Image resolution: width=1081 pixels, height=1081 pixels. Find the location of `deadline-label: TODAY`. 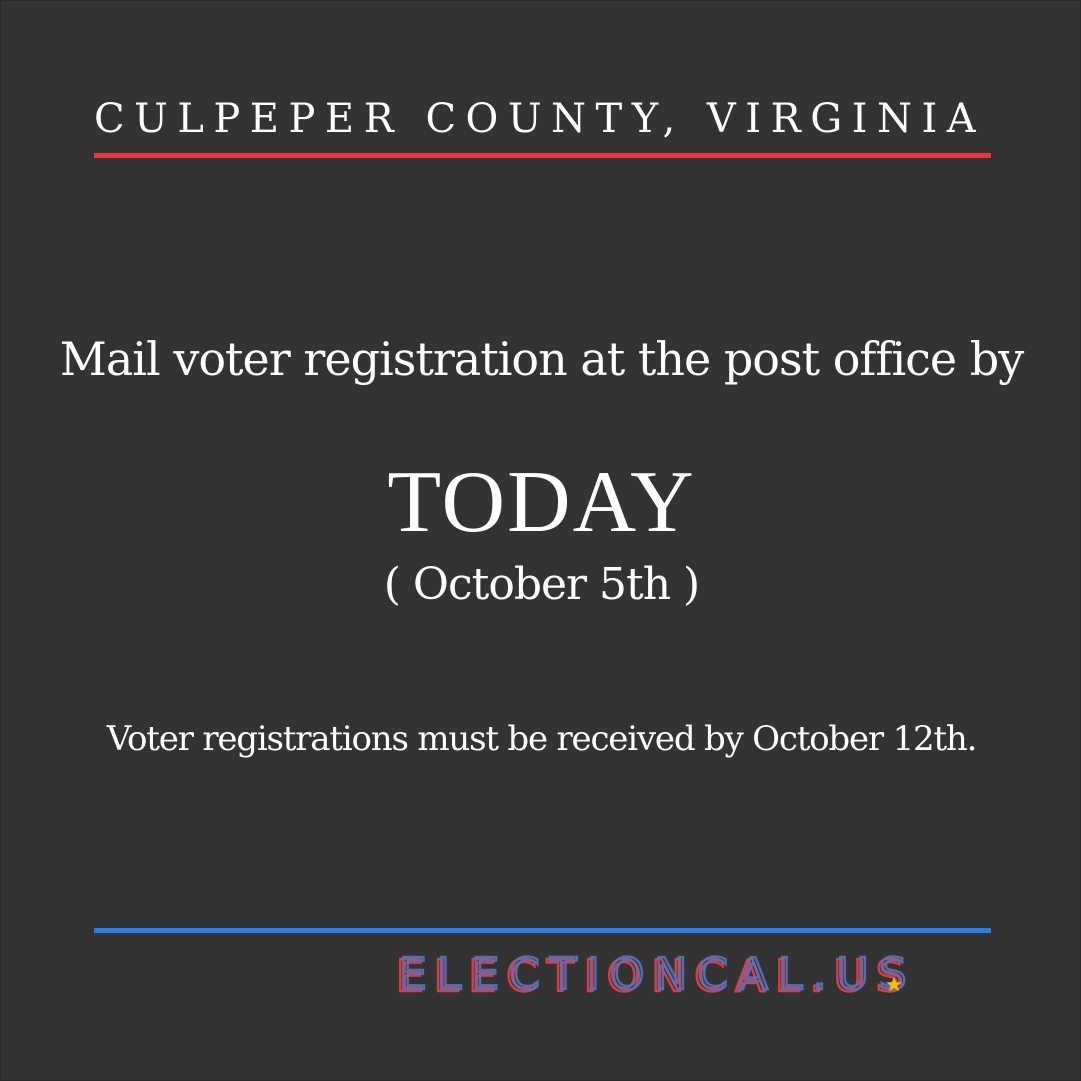

deadline-label: TODAY is located at coordinates (541, 502).